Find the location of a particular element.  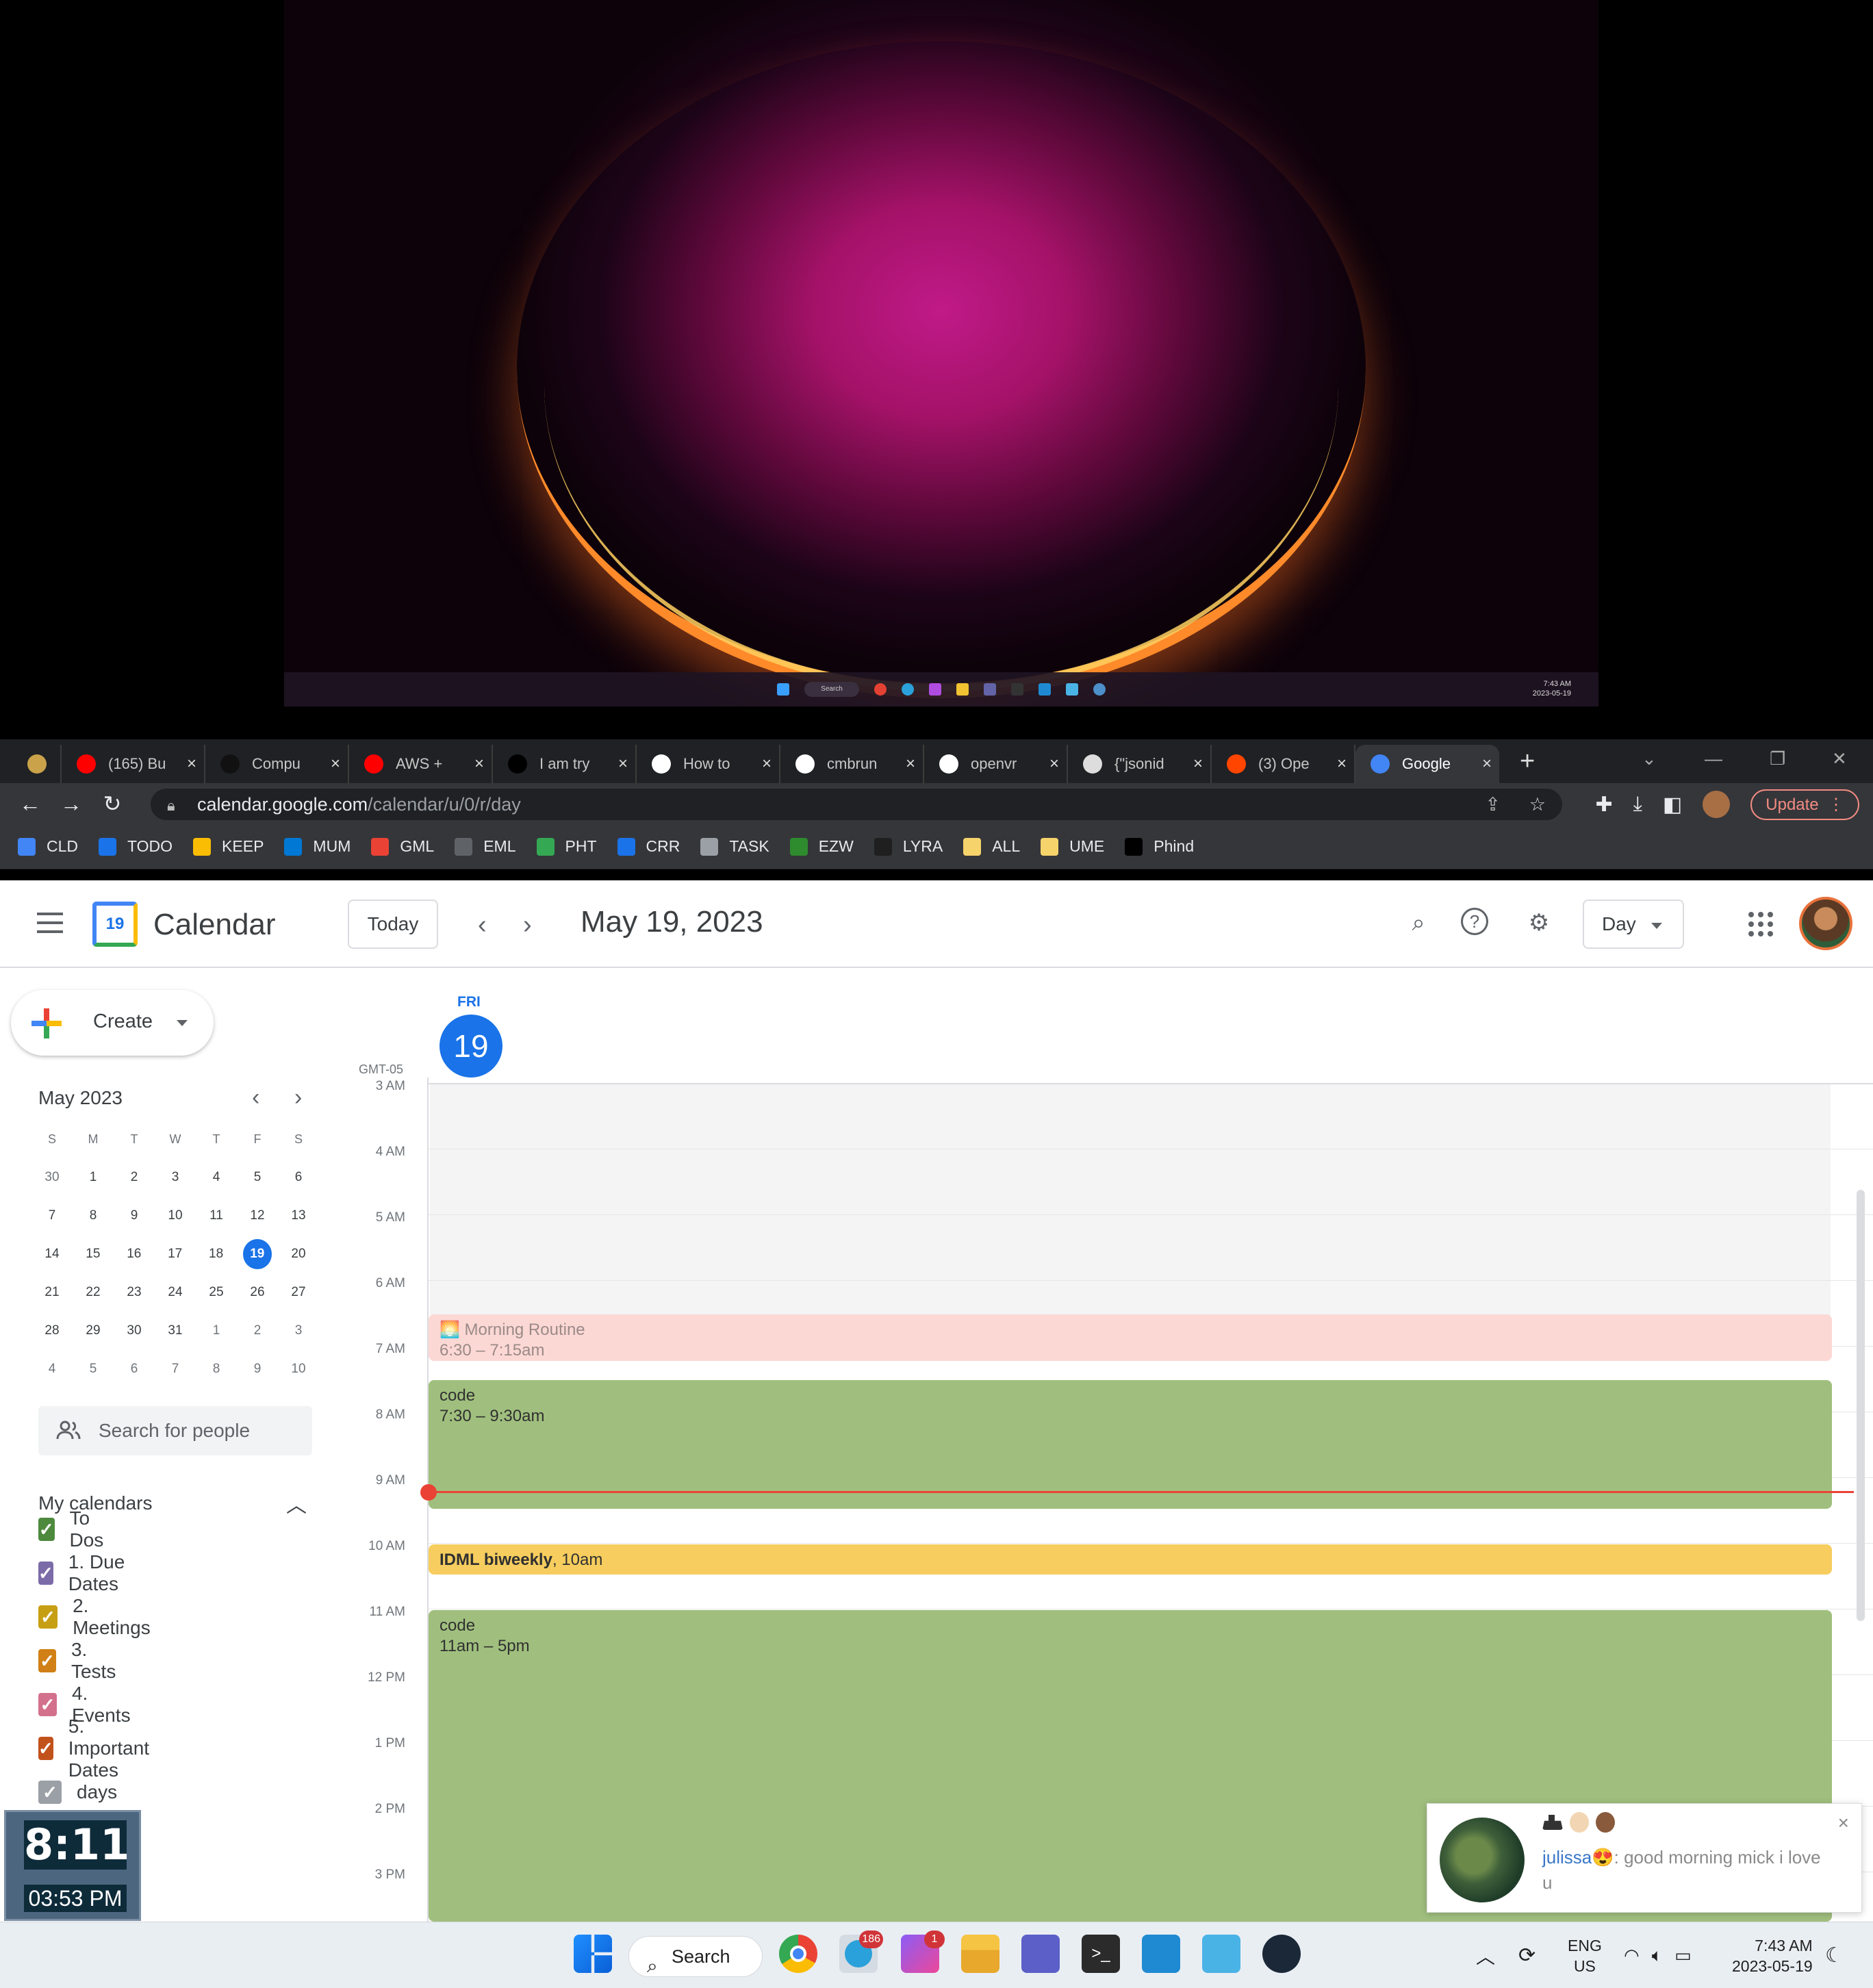

bookmark-item: TASK is located at coordinates (734, 846).